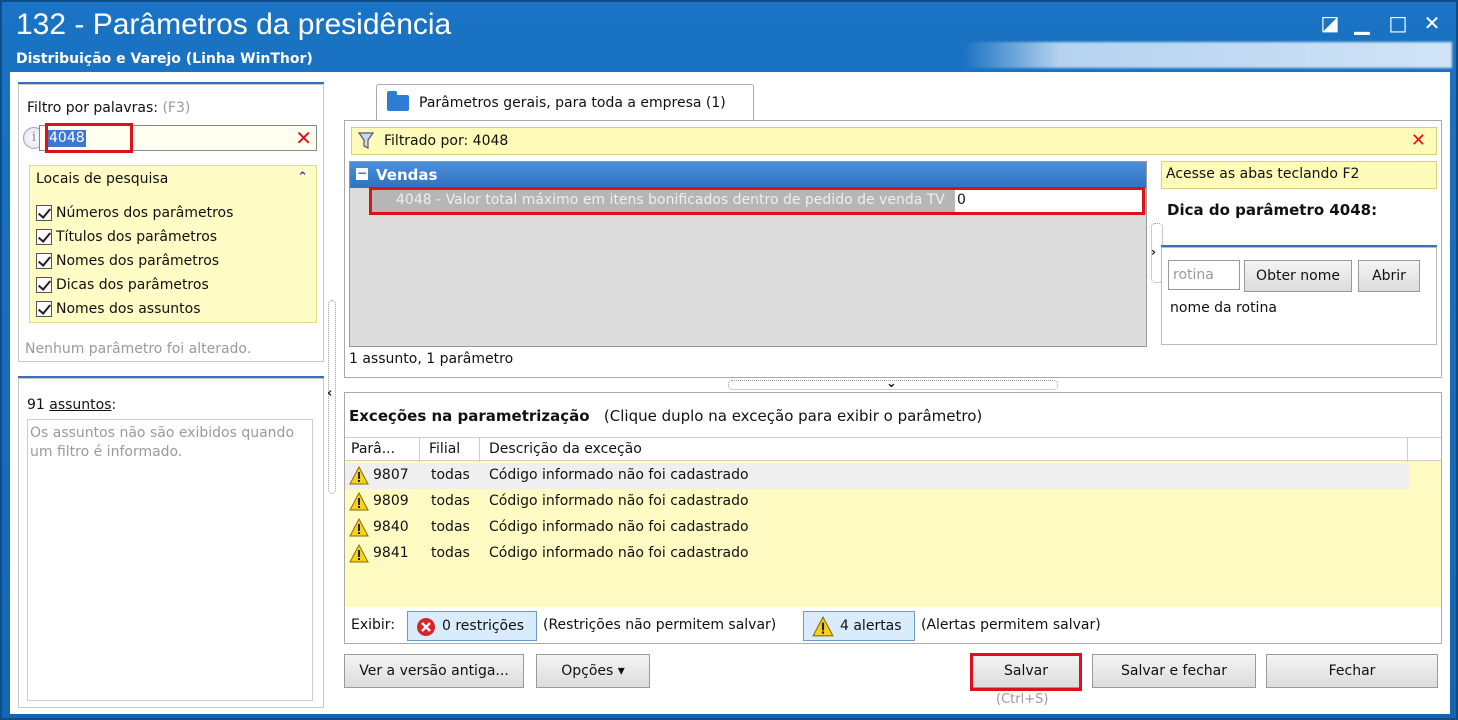  I want to click on filter-banner-text: Filtrado por: 4048, so click(446, 141).